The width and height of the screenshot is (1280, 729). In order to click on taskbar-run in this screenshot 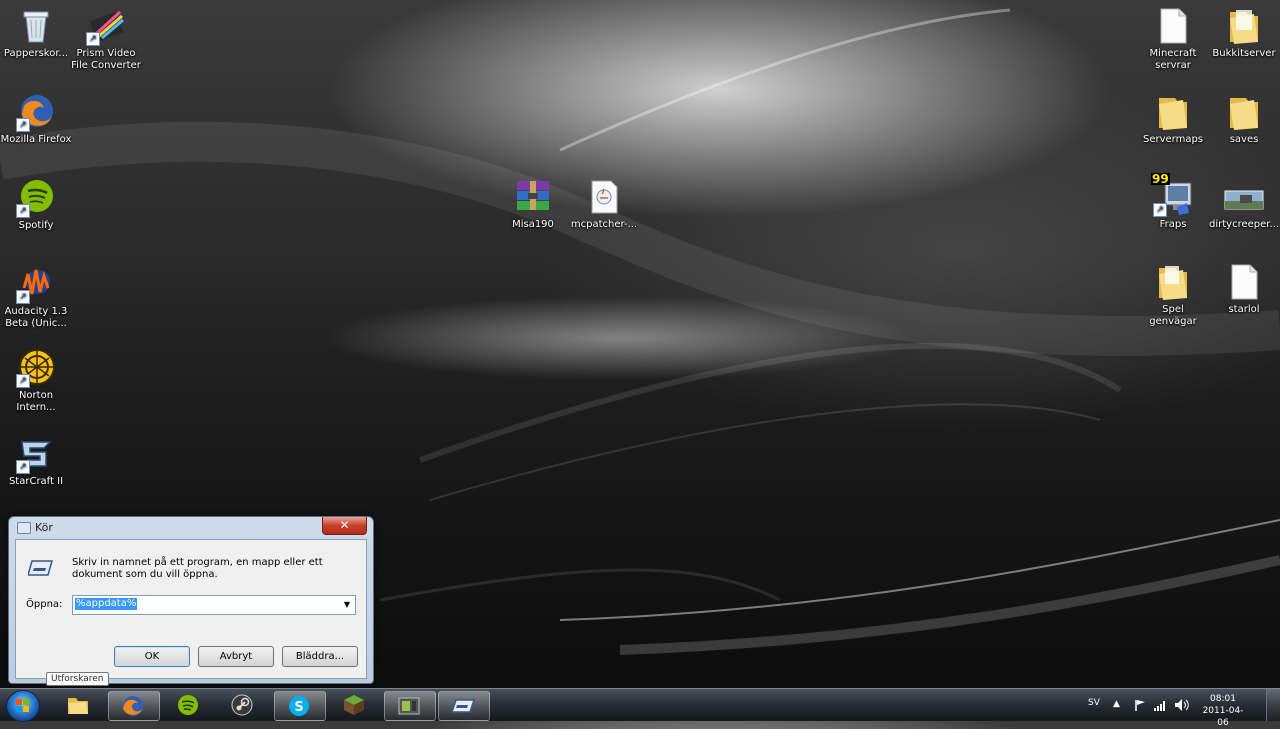, I will do `click(464, 706)`.